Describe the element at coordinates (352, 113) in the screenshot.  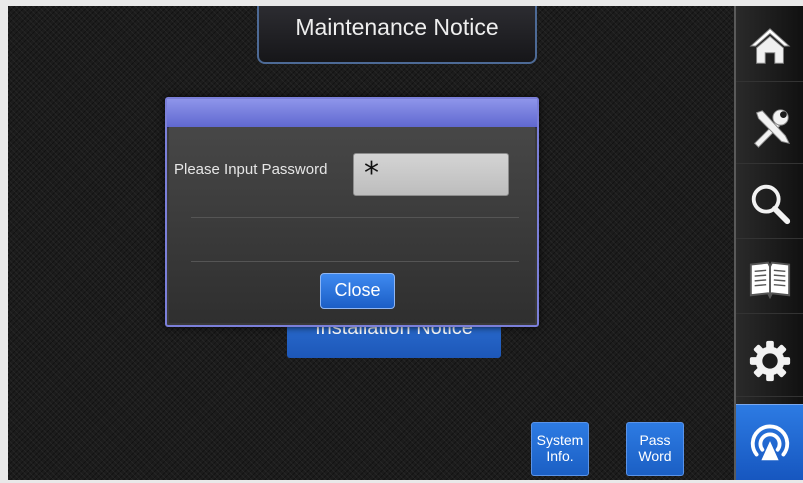
I see `dialog-title-bar` at that location.